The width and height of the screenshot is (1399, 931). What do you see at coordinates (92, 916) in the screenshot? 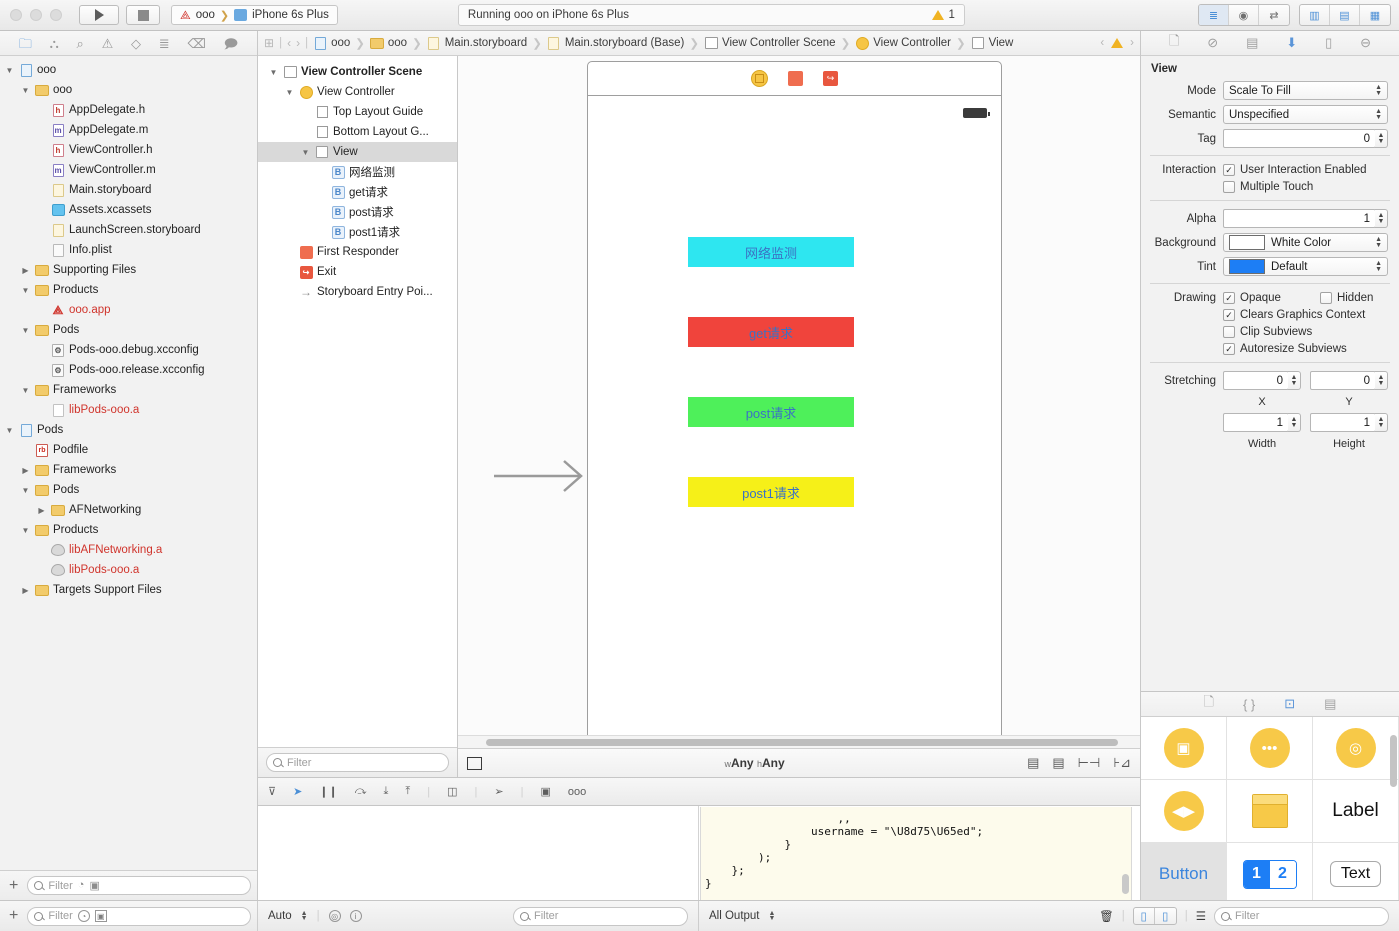
I see `filter-scope-buttons-bottom: ◔ ▣` at bounding box center [92, 916].